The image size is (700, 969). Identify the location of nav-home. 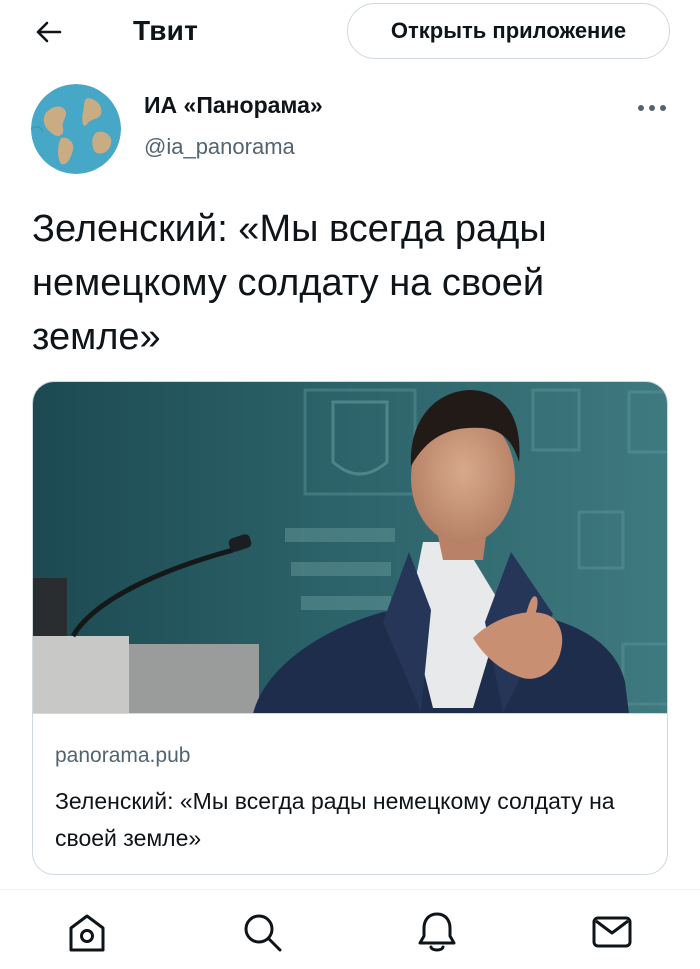
(87, 932).